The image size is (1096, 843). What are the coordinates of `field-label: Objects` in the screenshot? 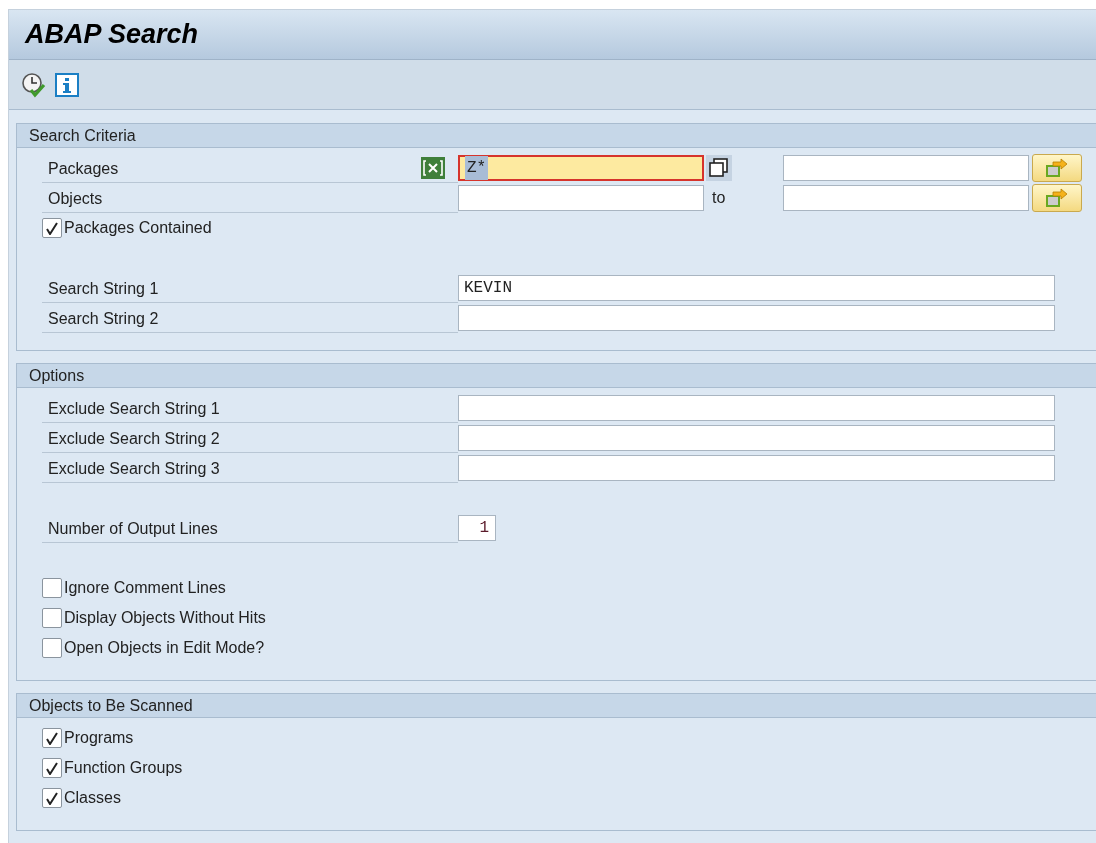 It's located at (250, 198).